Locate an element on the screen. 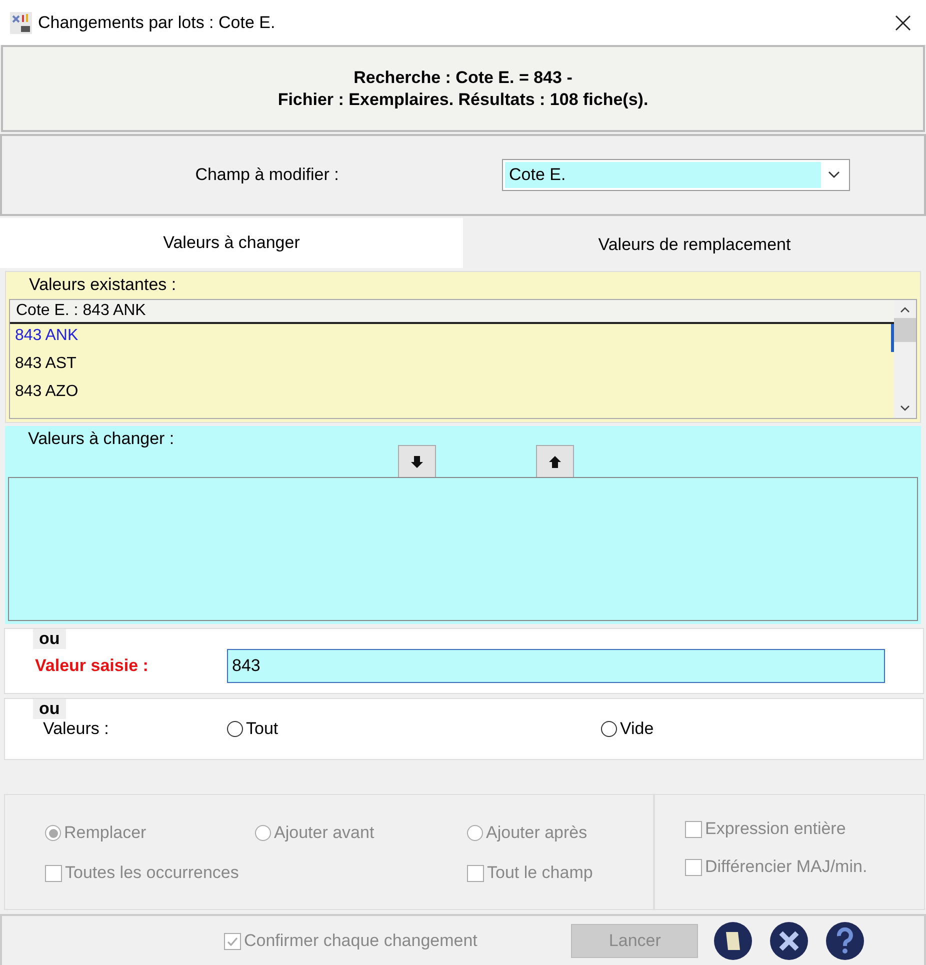 The height and width of the screenshot is (965, 926). tab: Valeurs à changer is located at coordinates (231, 243).